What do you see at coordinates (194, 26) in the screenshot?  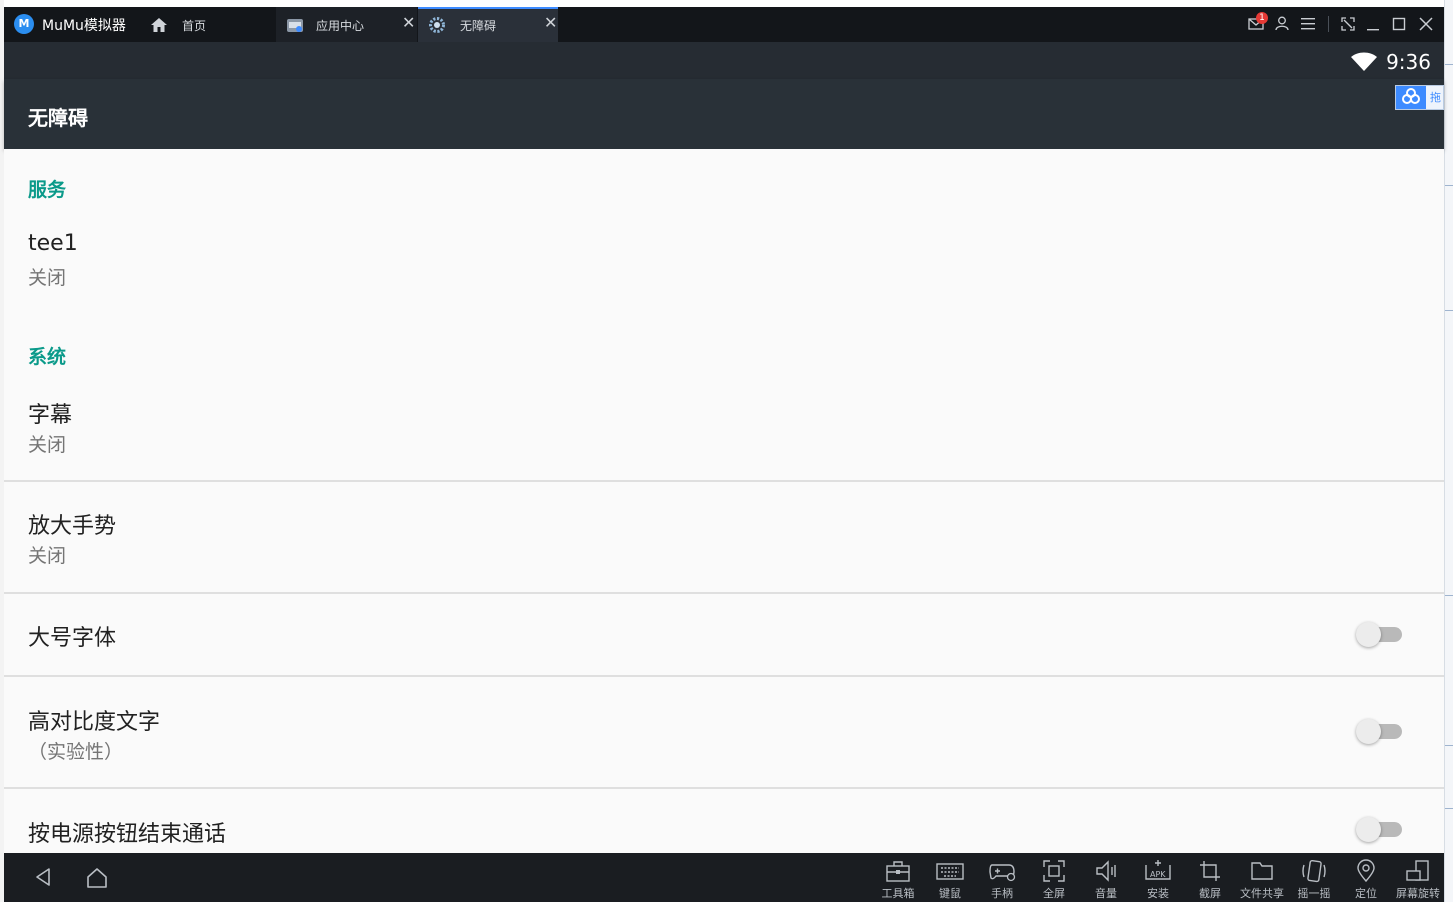 I see `tab-home-label: 首页` at bounding box center [194, 26].